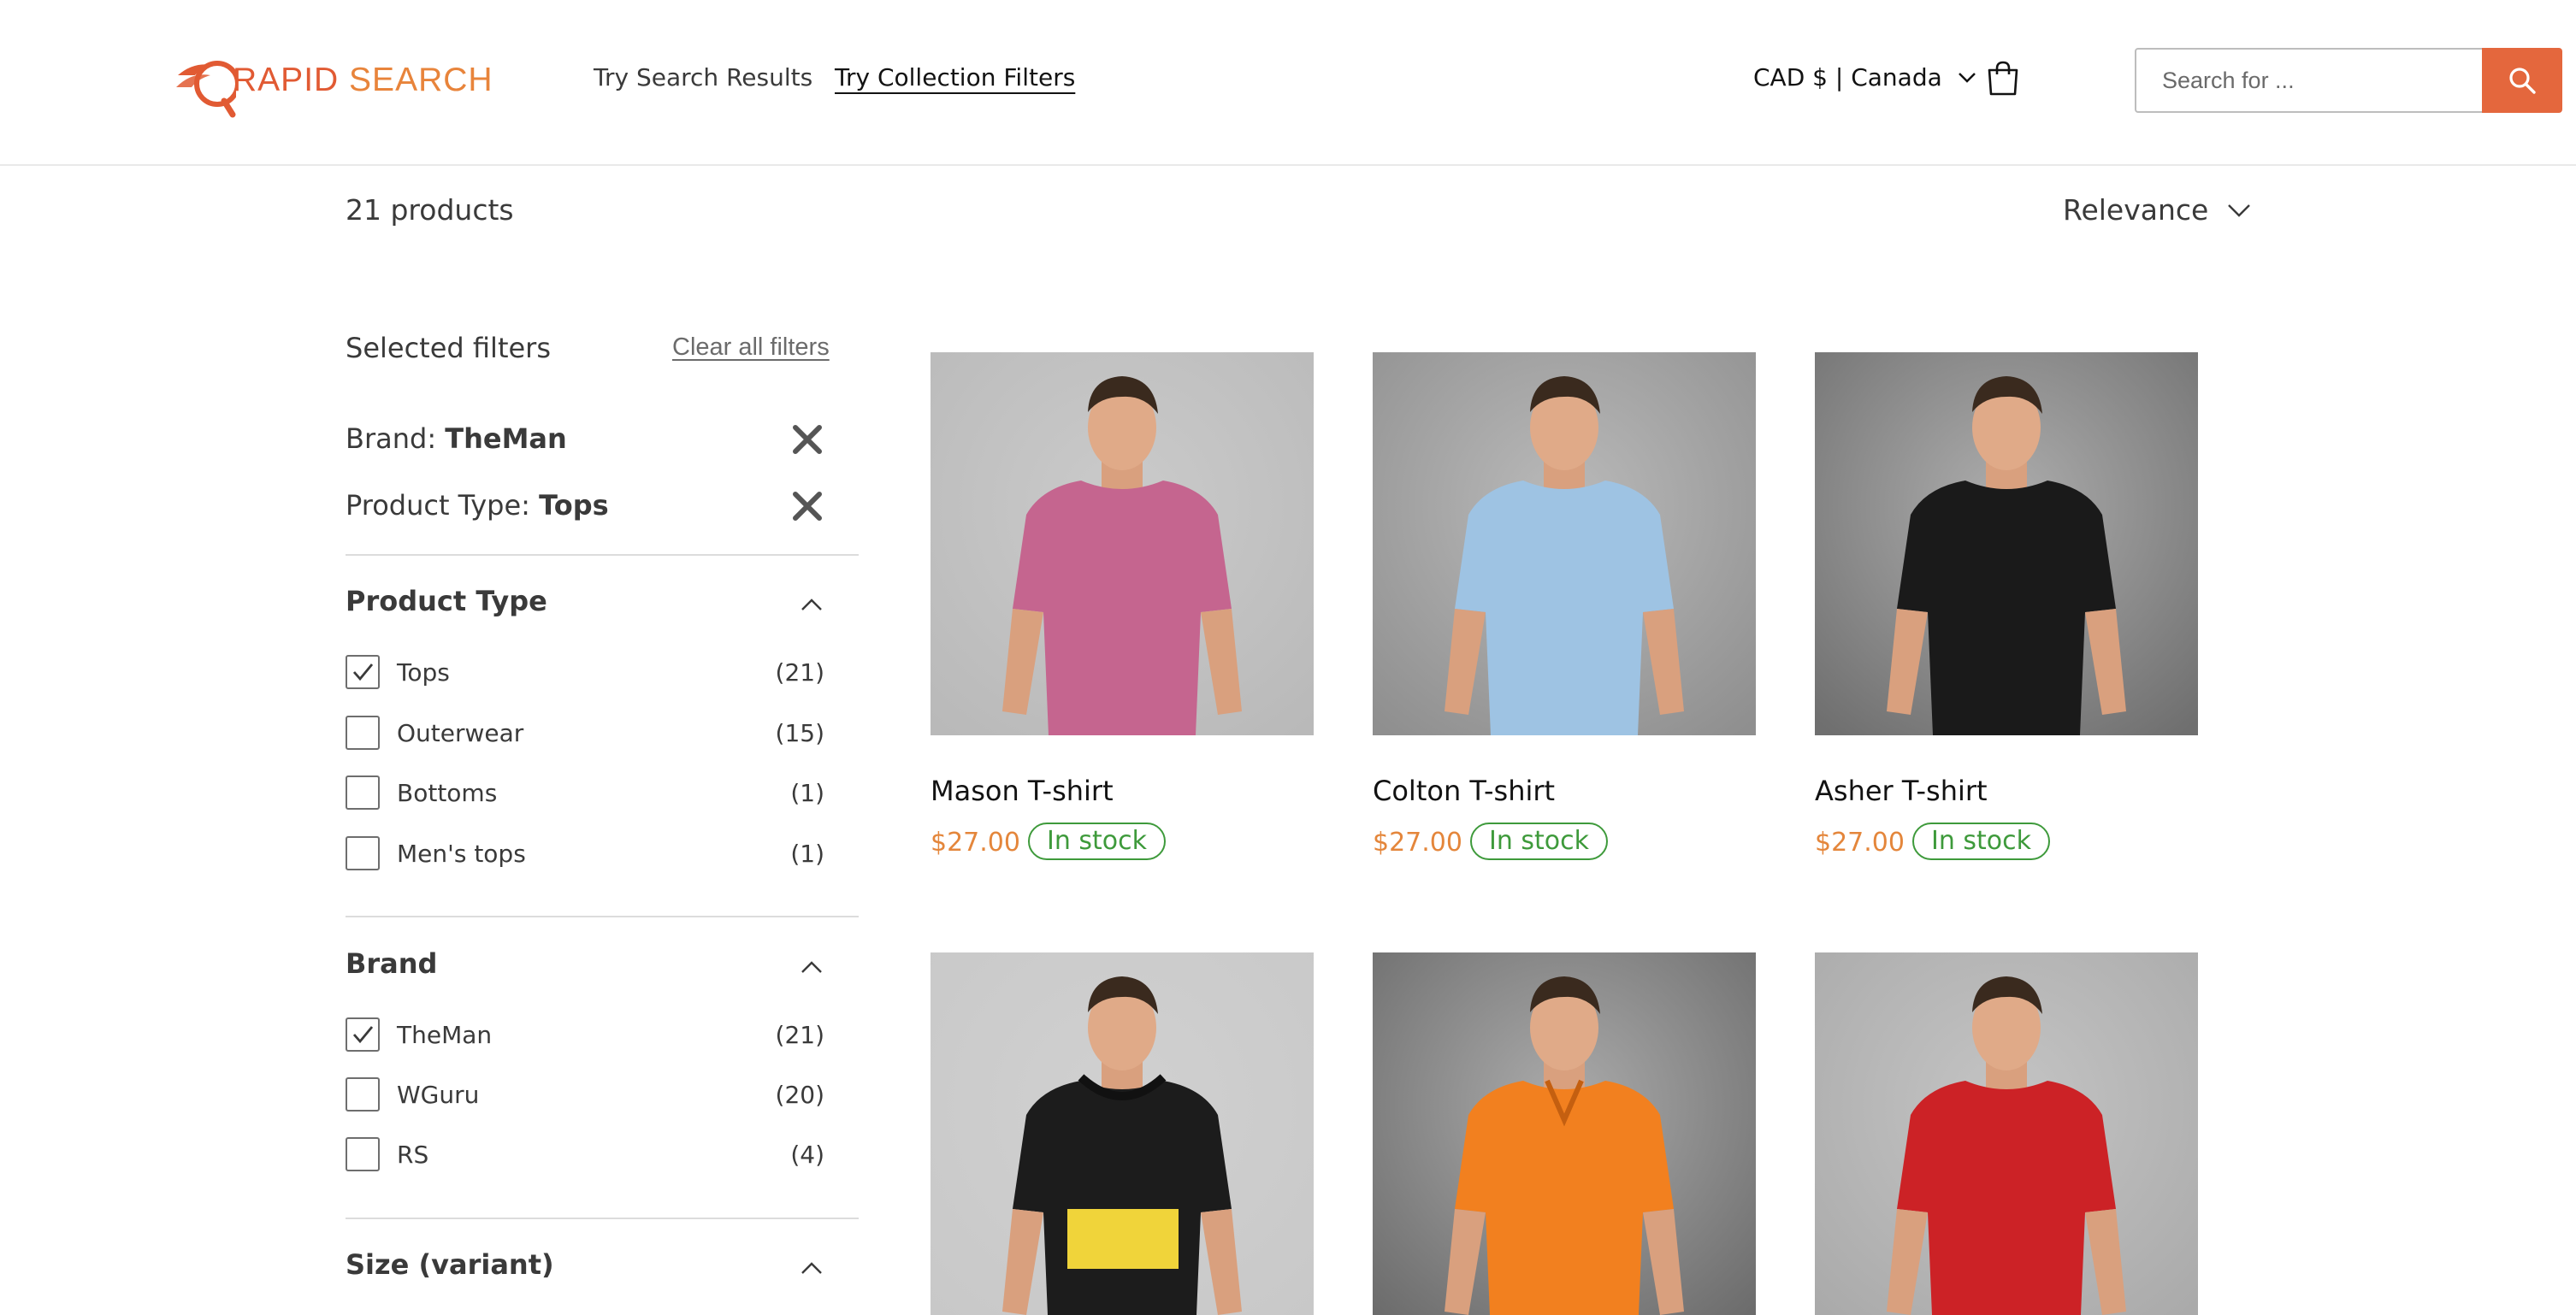  I want to click on logo-text: RAPID SEARCH, so click(363, 80).